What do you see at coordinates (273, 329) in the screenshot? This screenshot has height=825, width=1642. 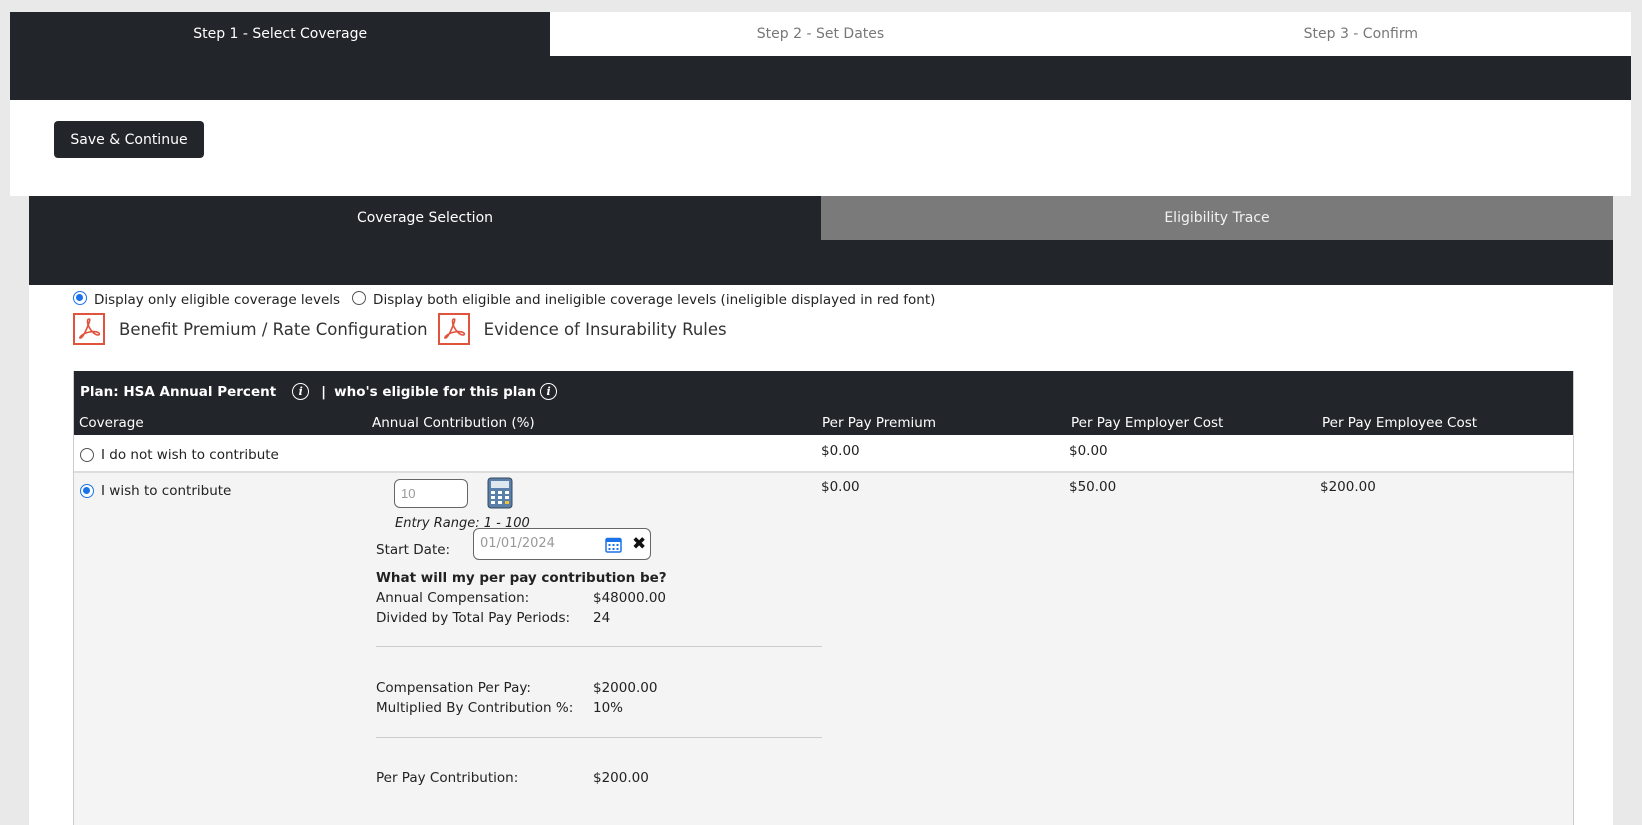 I see `rate-config-link: Benefit Premium / Rate Configuration` at bounding box center [273, 329].